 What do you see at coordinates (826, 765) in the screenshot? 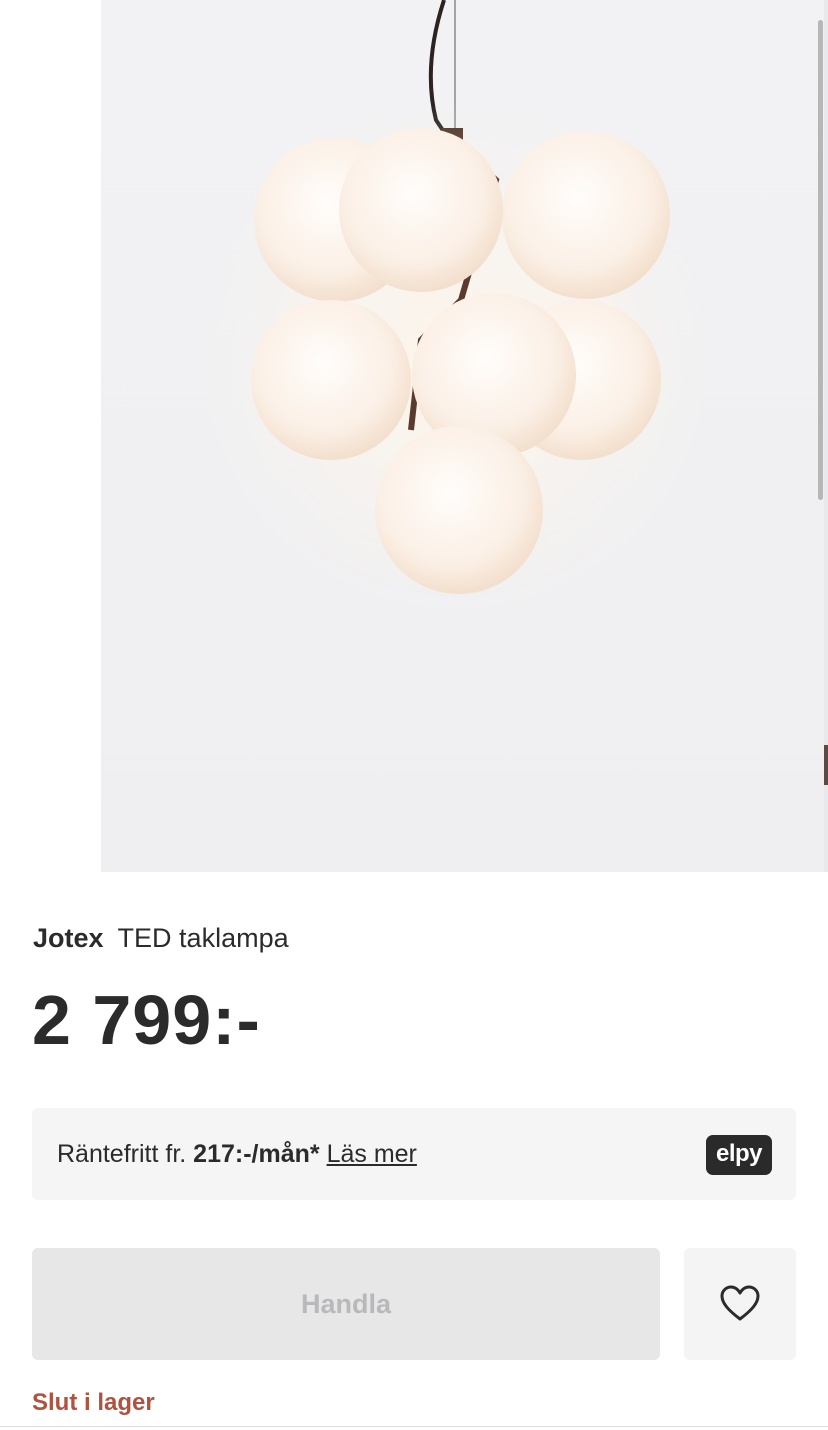
I see `next-image-peek-detail` at bounding box center [826, 765].